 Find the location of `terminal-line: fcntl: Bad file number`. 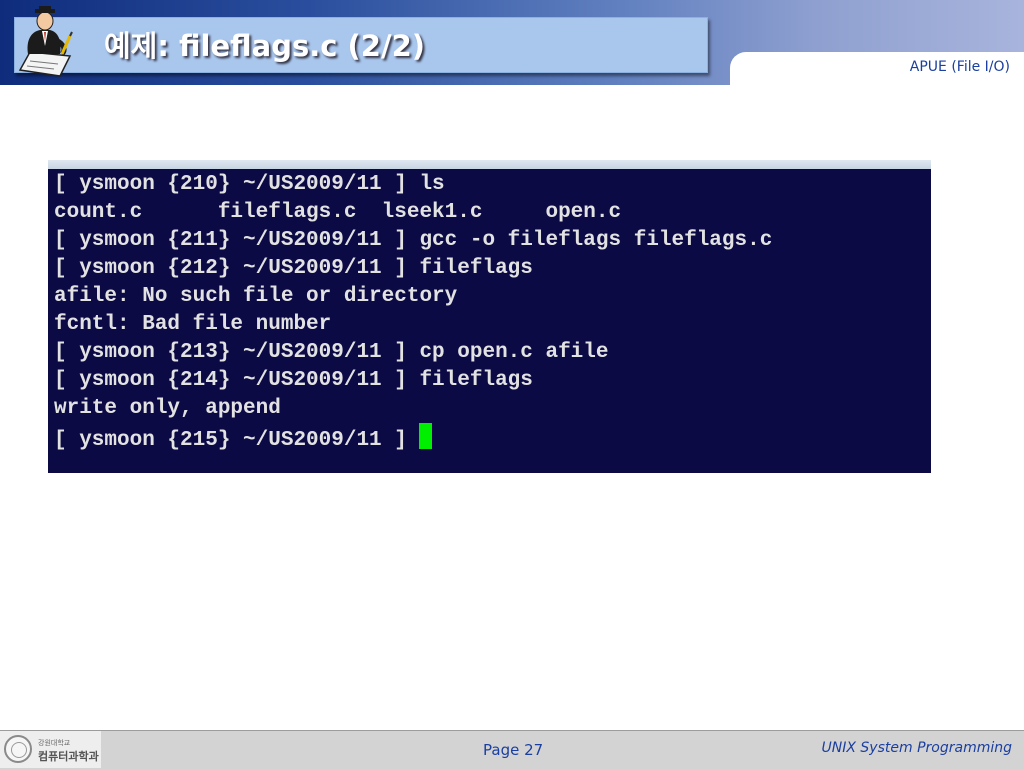

terminal-line: fcntl: Bad file number is located at coordinates (193, 324).